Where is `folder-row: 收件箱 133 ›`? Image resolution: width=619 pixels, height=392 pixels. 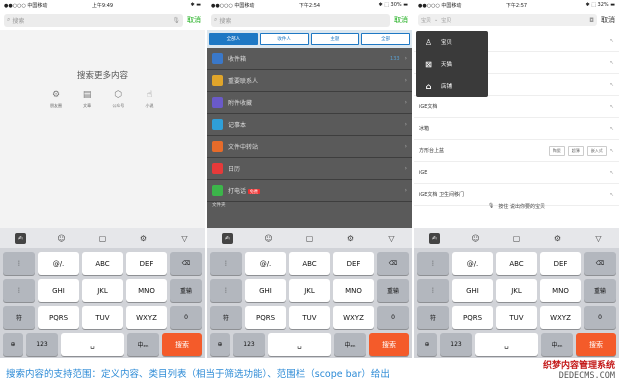 folder-row: 收件箱 133 › is located at coordinates (309, 59).